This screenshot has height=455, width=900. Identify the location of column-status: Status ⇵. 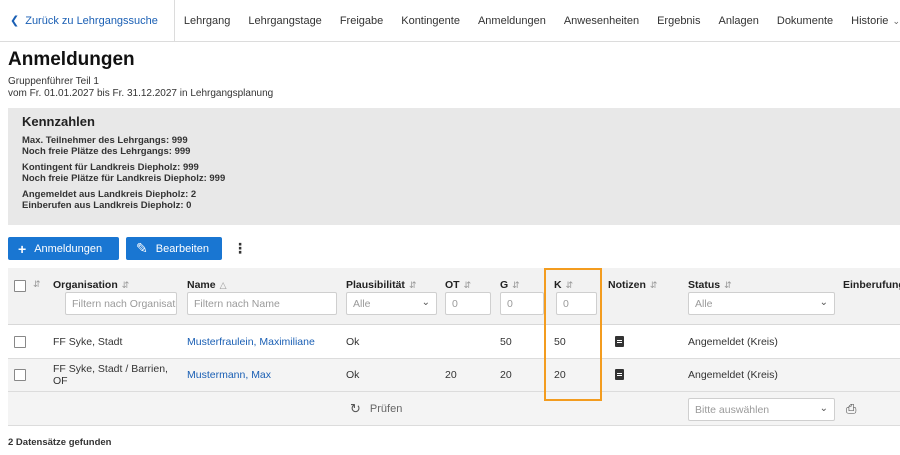
(710, 285).